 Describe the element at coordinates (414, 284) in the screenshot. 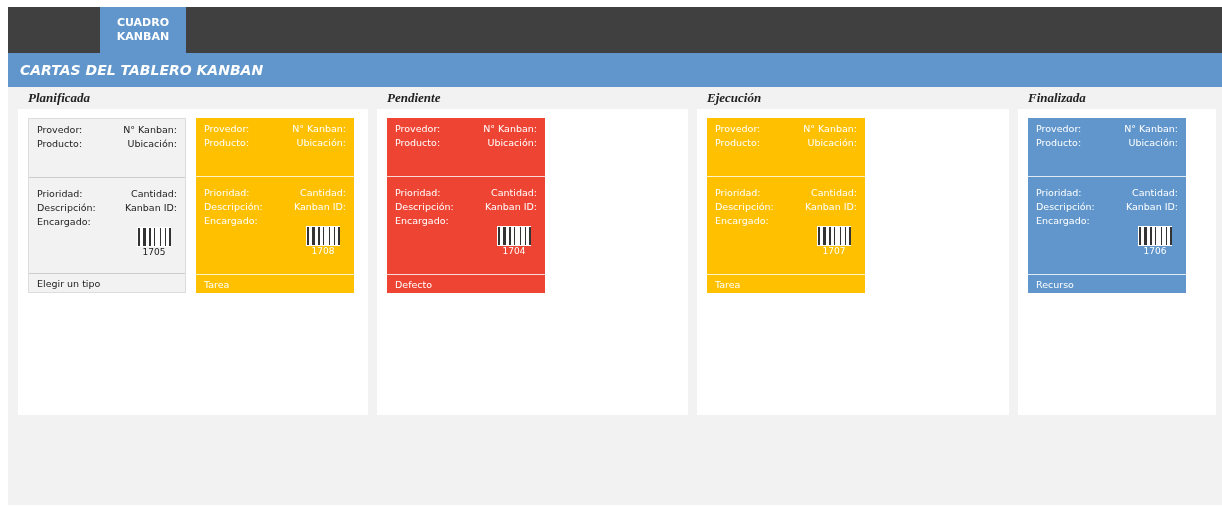

I see `card-type: Defecto` at that location.